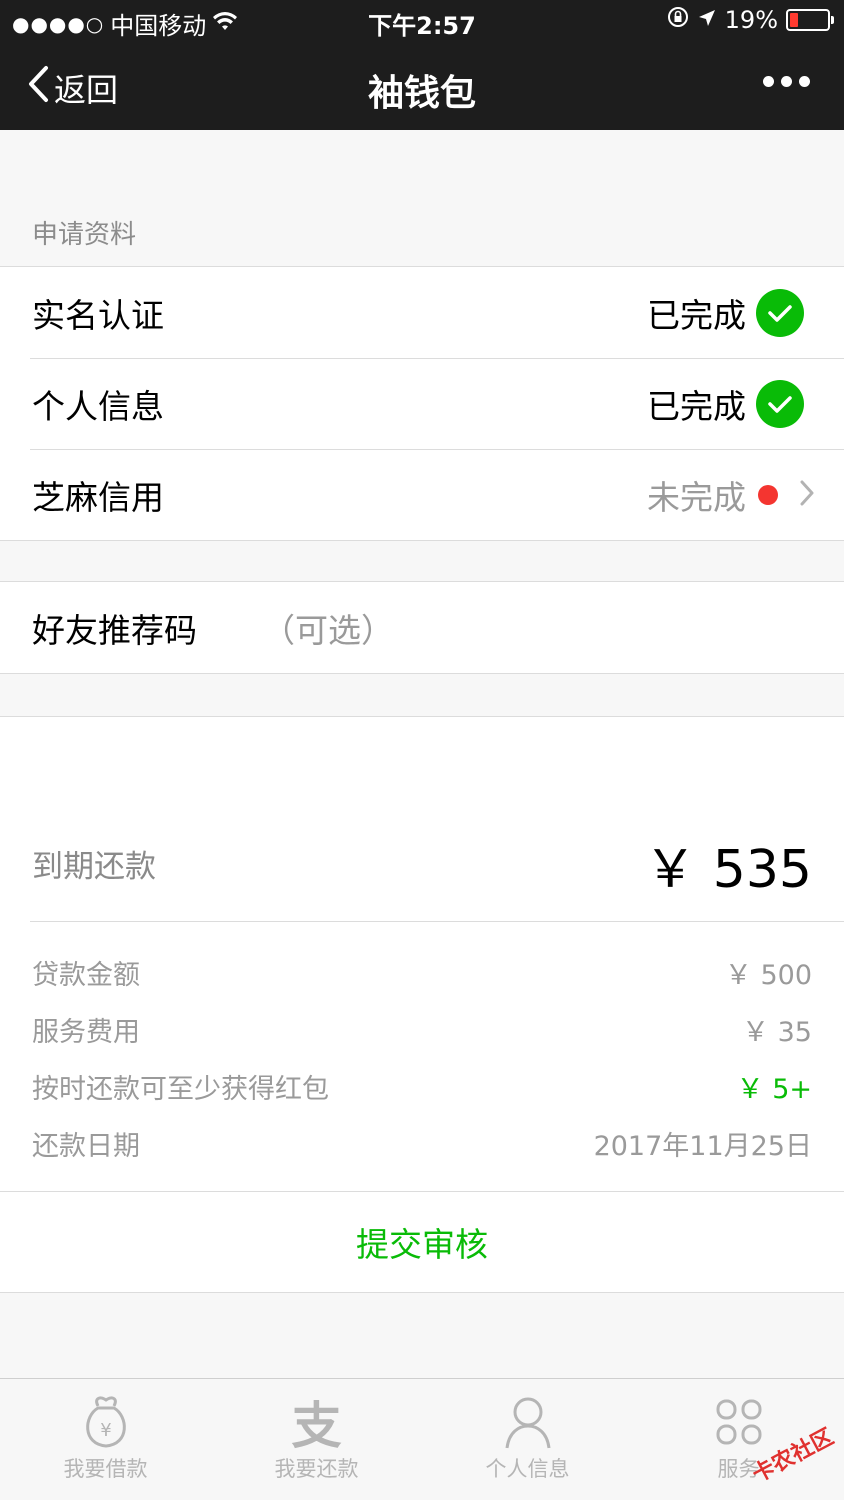 The width and height of the screenshot is (844, 1500). What do you see at coordinates (422, 22) in the screenshot?
I see `status-bar: ●●●●○ 中国移动 下午2:57 19%` at bounding box center [422, 22].